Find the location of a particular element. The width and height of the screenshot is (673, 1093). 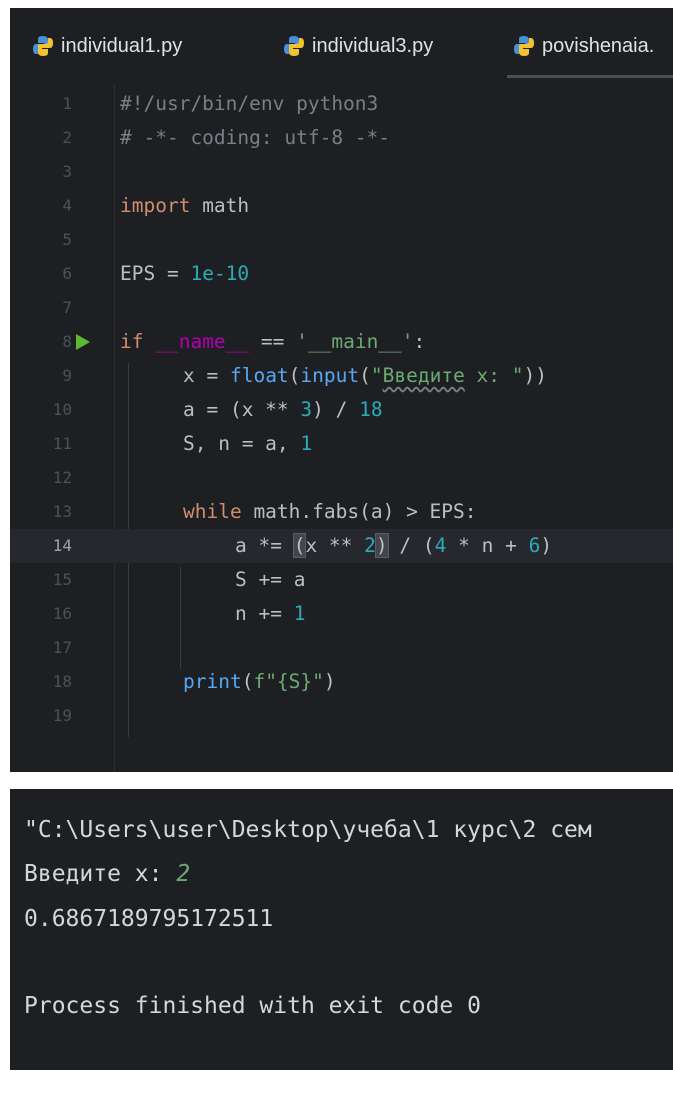

code-text: # -*- coding: utf-8 -*- is located at coordinates (255, 137).